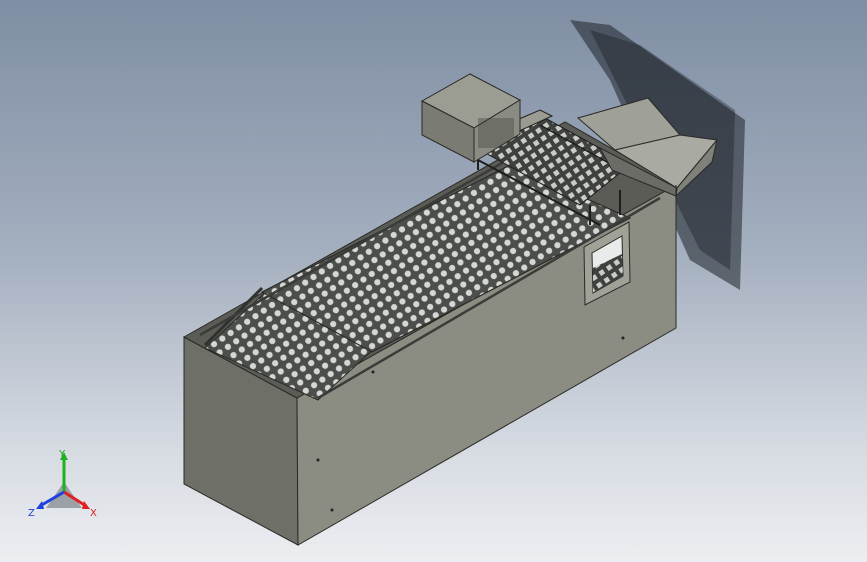 The image size is (867, 562). What do you see at coordinates (64, 485) in the screenshot?
I see `orientation-triad: Y X Z` at bounding box center [64, 485].